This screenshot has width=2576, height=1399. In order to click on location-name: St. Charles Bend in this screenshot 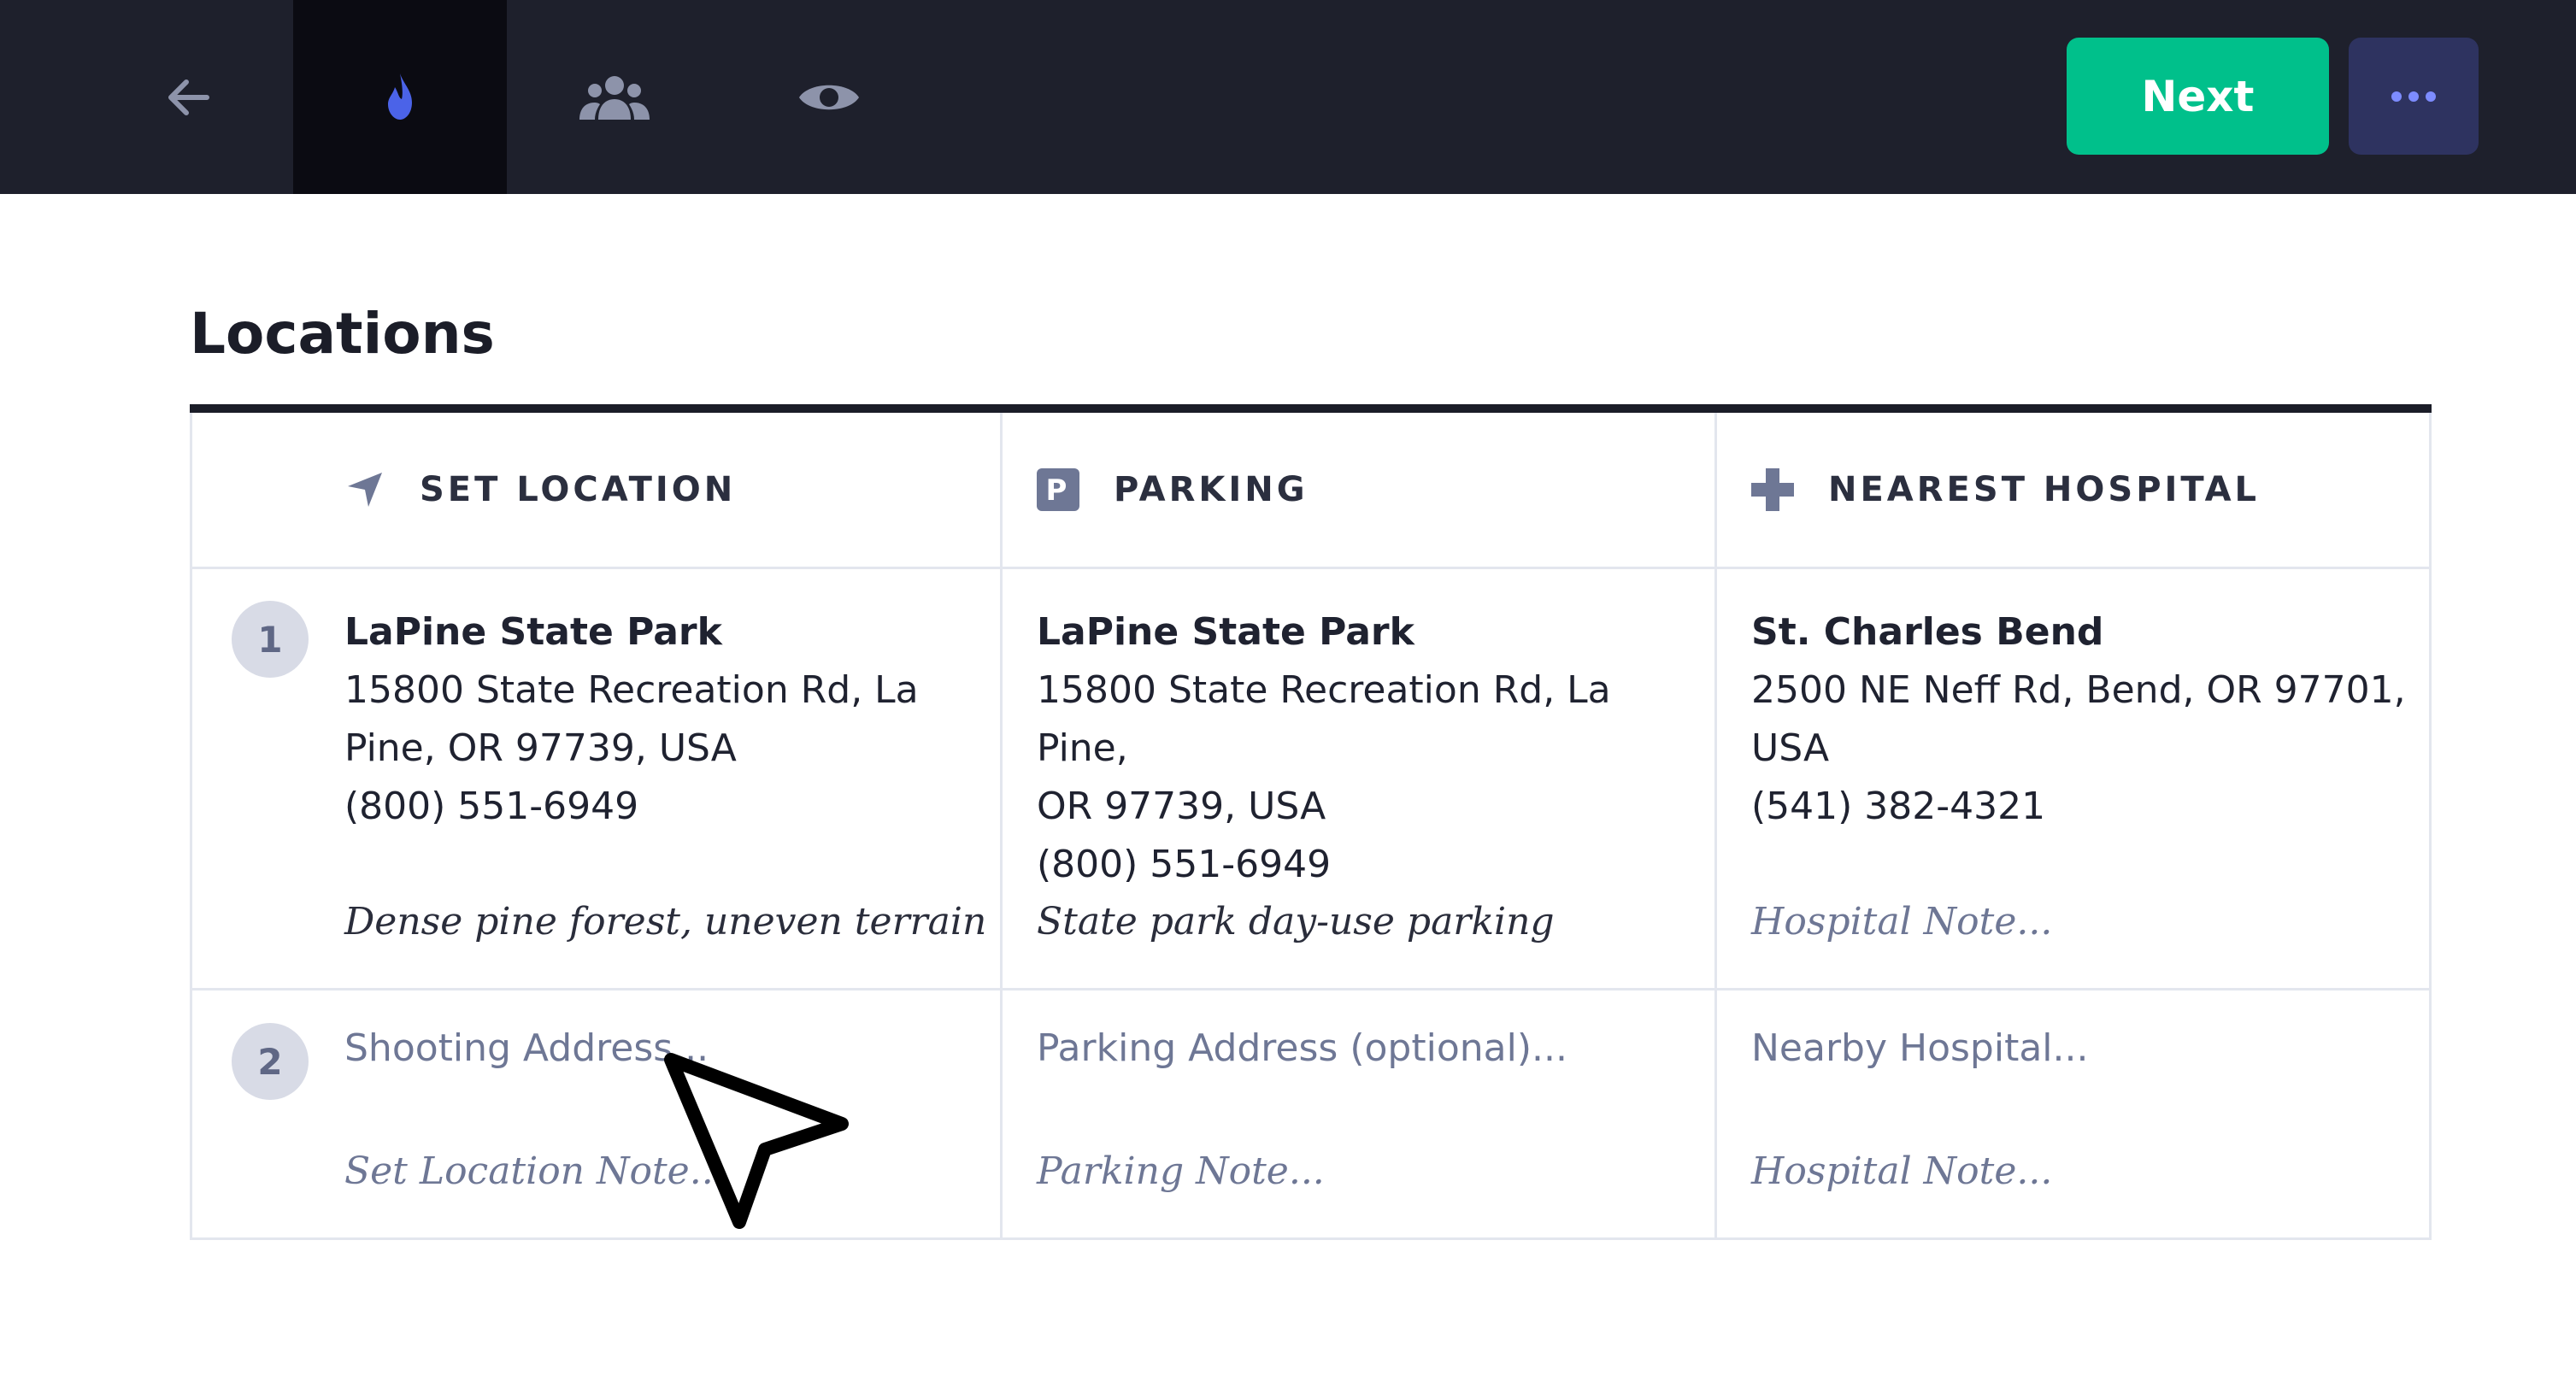, I will do `click(1927, 632)`.